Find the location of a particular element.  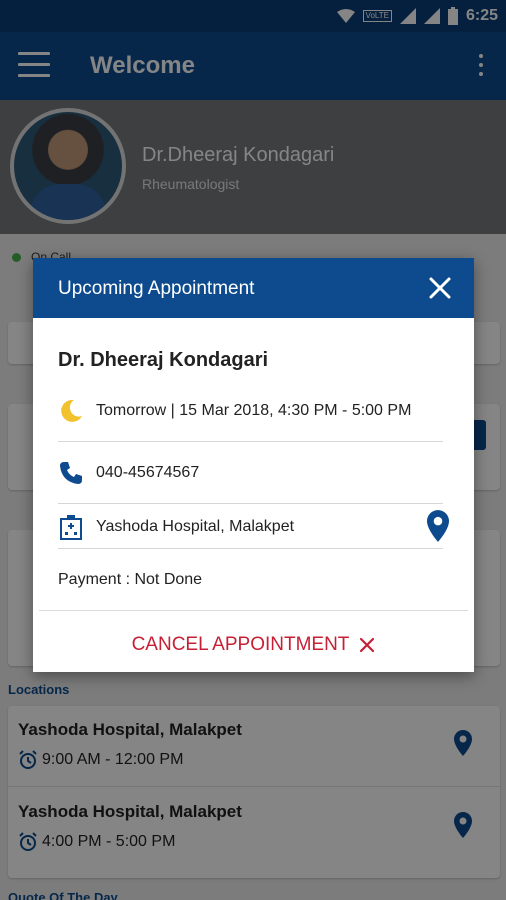

hospital-name: Yashoda Hospital, Malakpet is located at coordinates (195, 526).